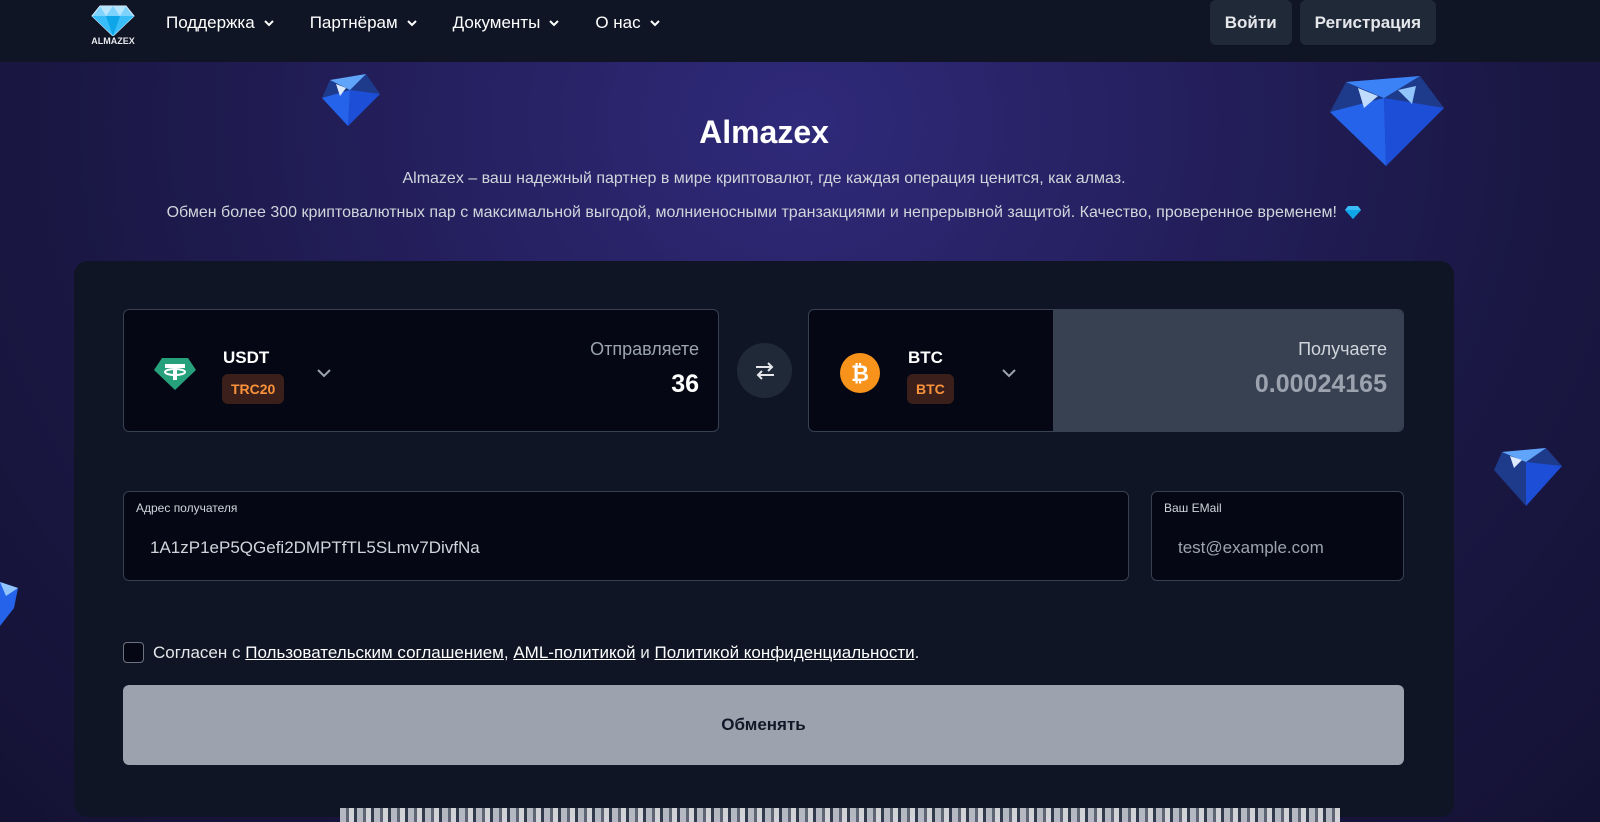 The image size is (1600, 822). I want to click on email-label: Ваш EMail, so click(1193, 508).